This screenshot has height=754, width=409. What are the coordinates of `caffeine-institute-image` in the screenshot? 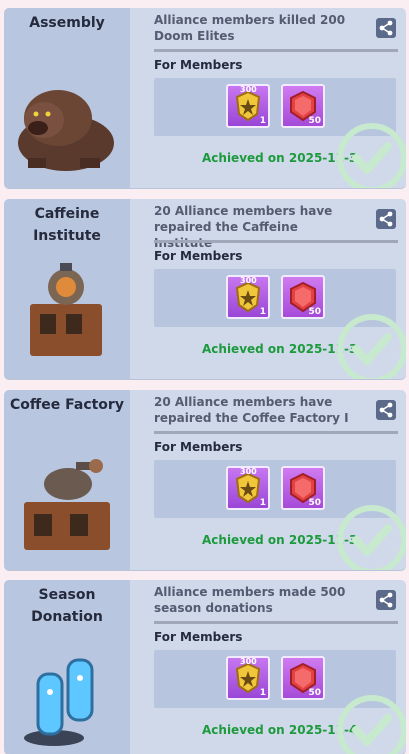 It's located at (66, 309).